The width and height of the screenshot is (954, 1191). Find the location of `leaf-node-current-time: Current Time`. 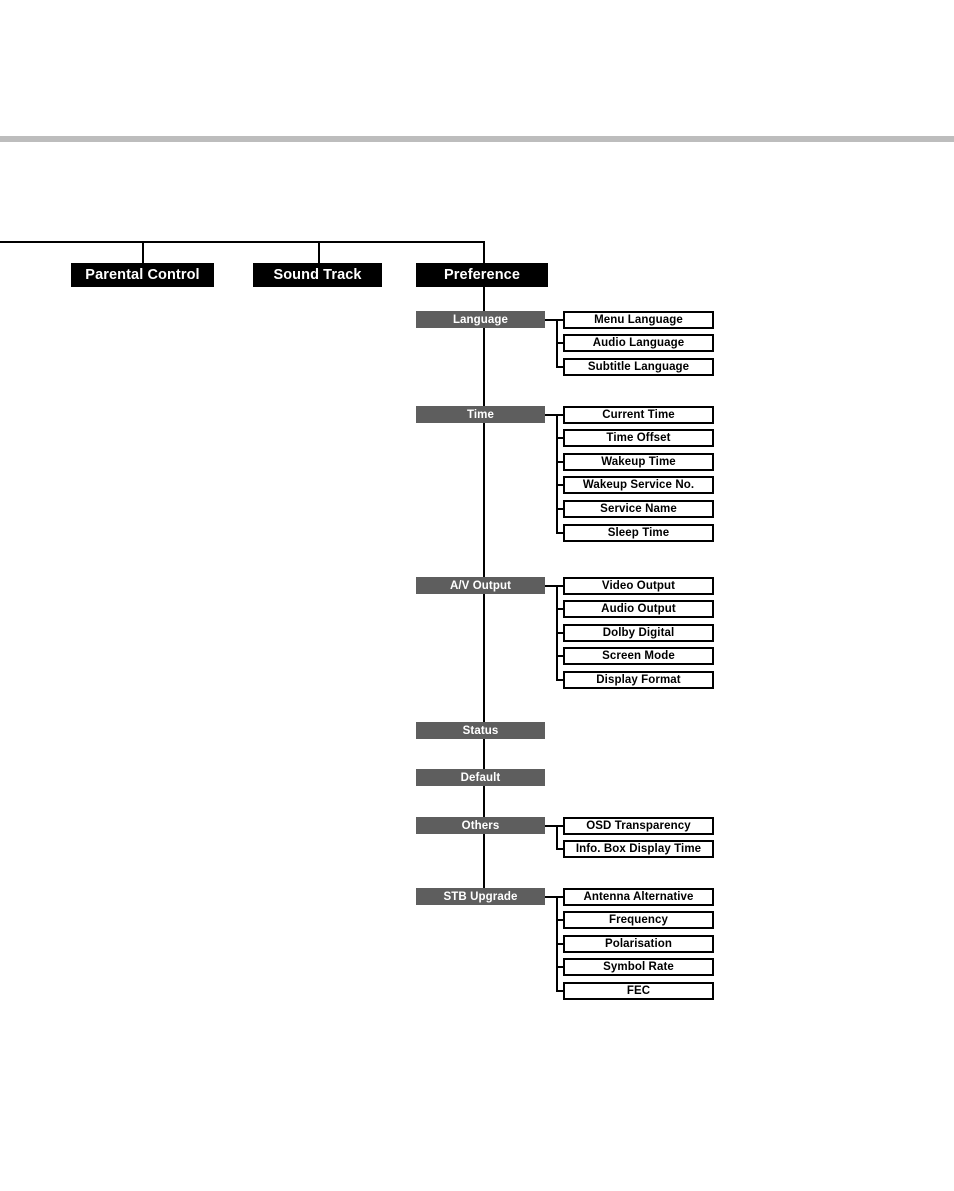

leaf-node-current-time: Current Time is located at coordinates (638, 414).